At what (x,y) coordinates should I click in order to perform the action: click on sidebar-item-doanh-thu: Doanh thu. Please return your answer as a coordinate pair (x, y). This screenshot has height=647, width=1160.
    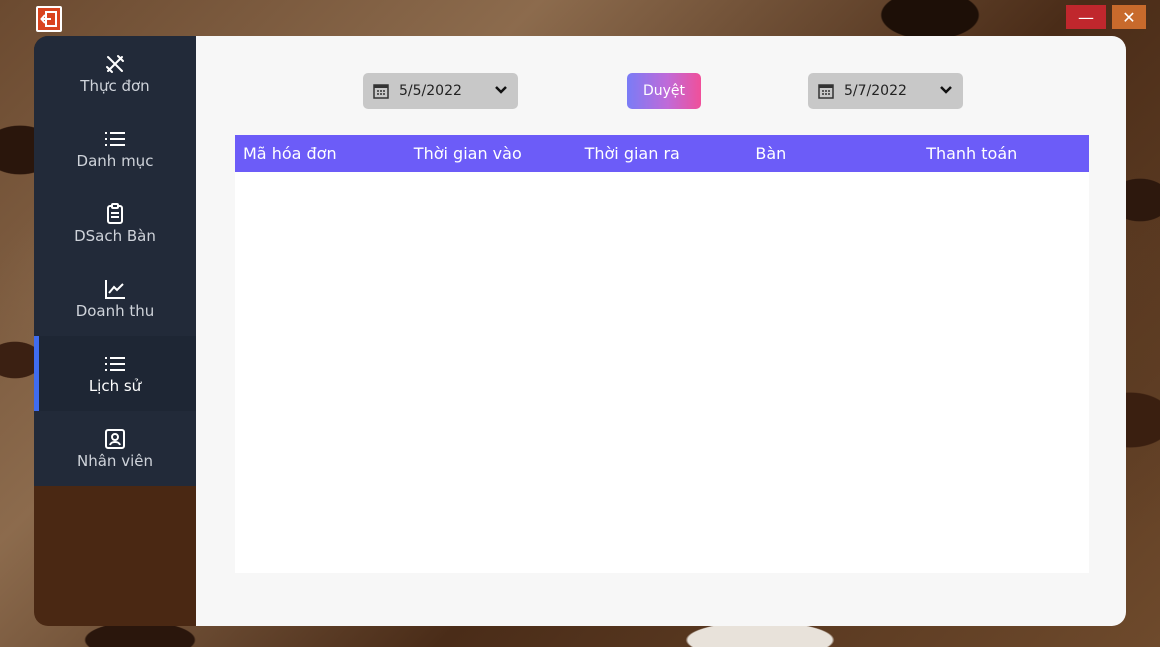
    Looking at the image, I should click on (115, 298).